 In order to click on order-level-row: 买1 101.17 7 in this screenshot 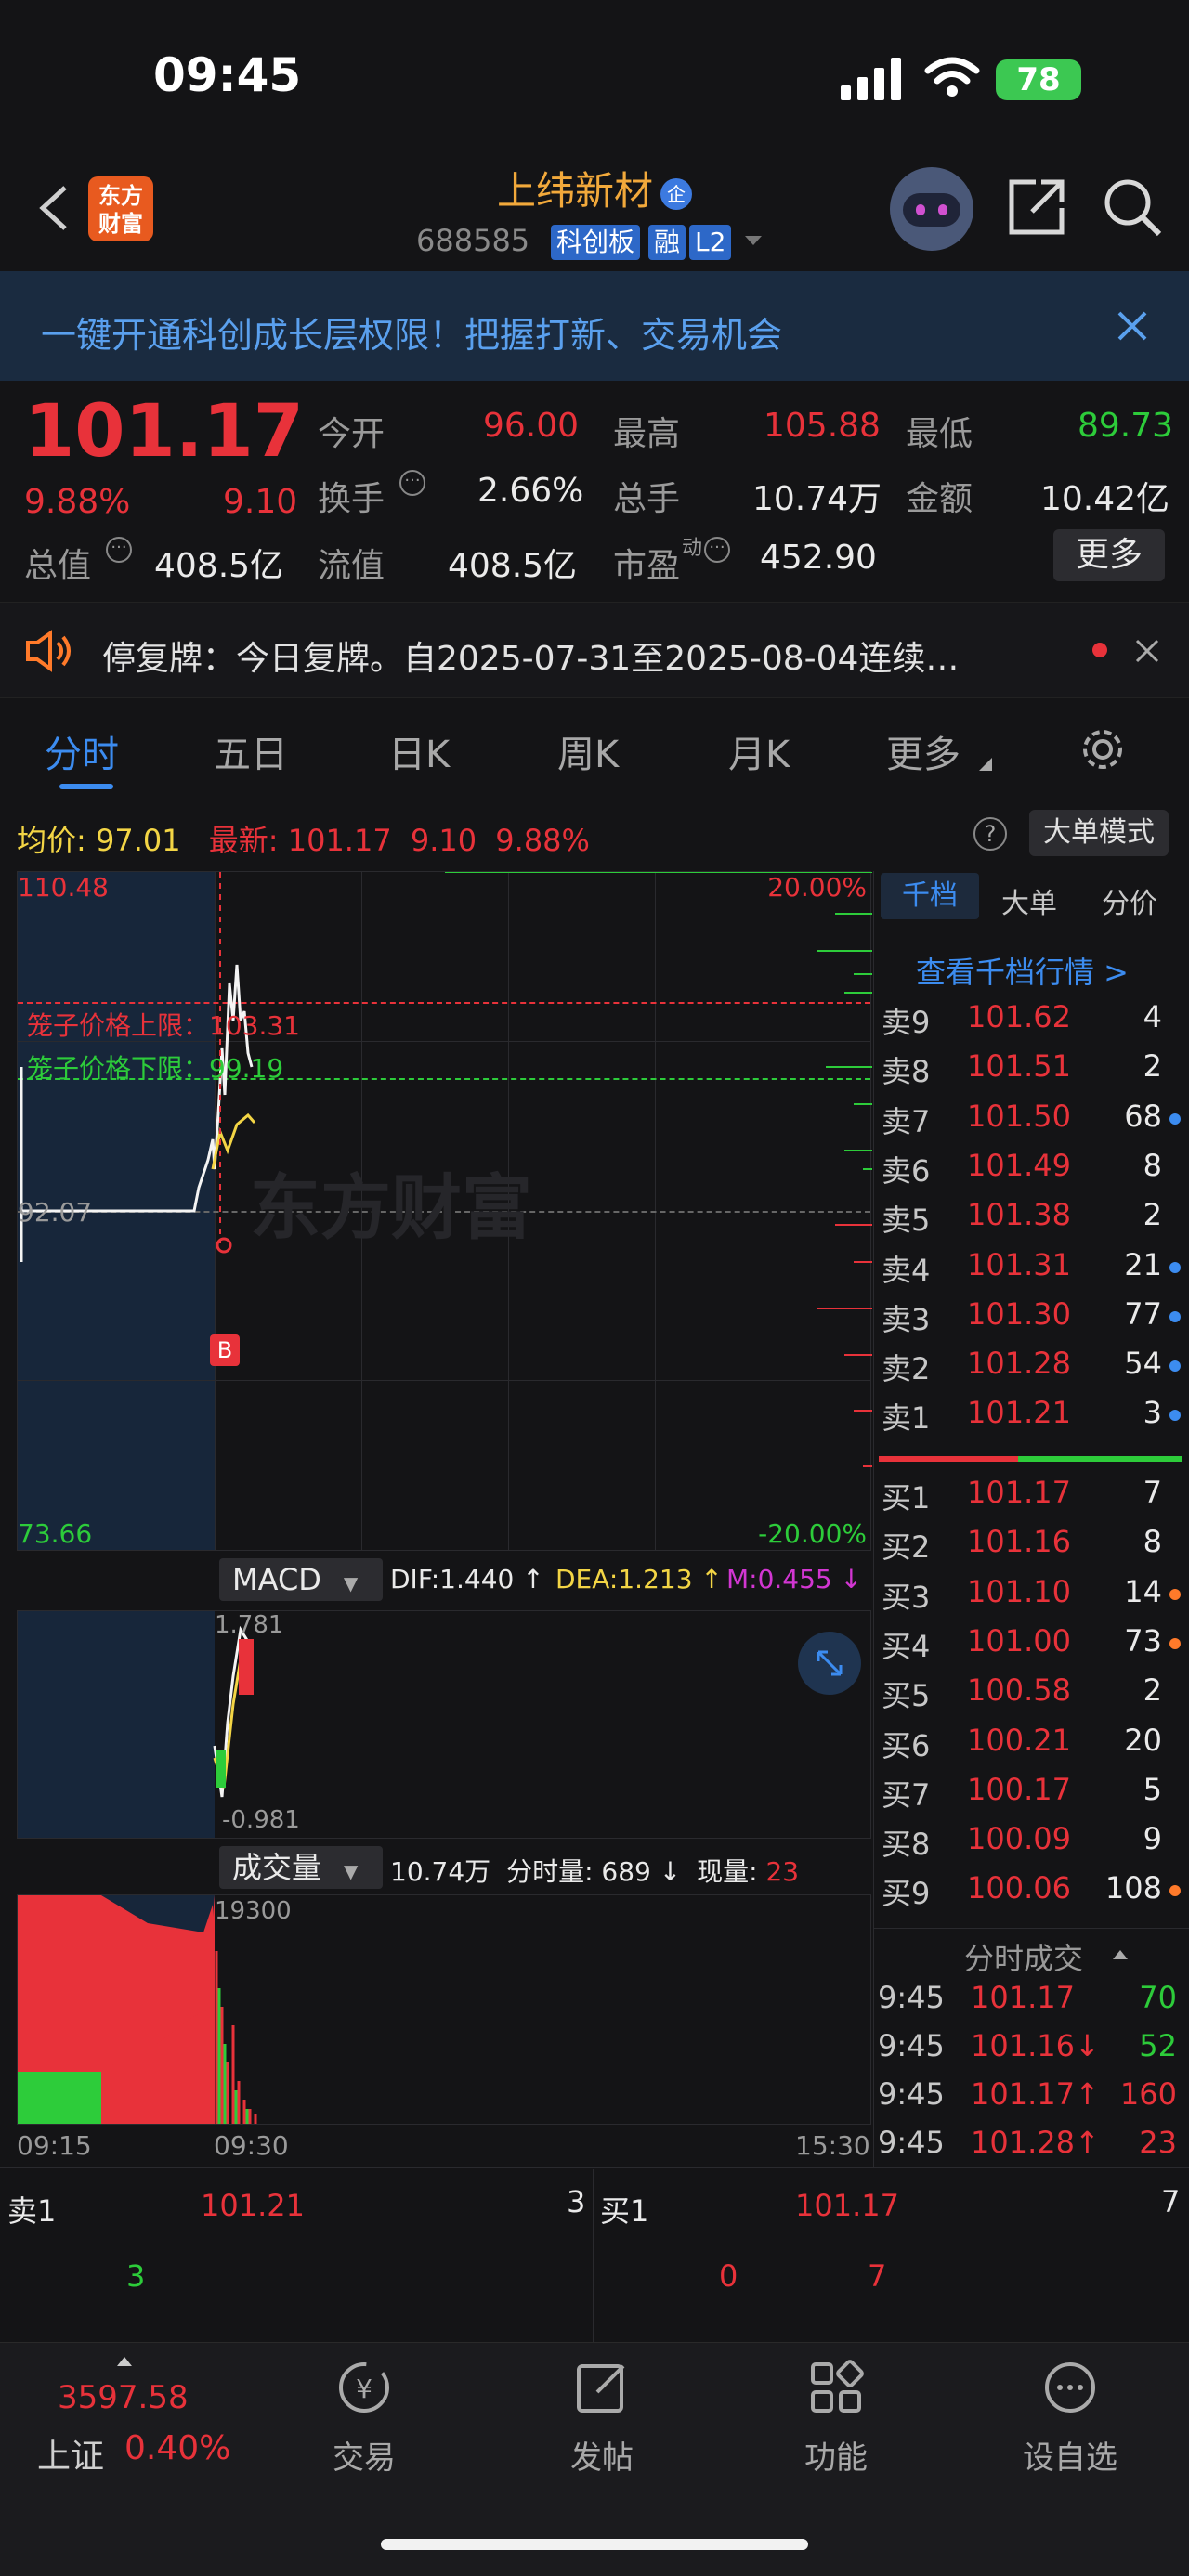, I will do `click(1031, 1500)`.